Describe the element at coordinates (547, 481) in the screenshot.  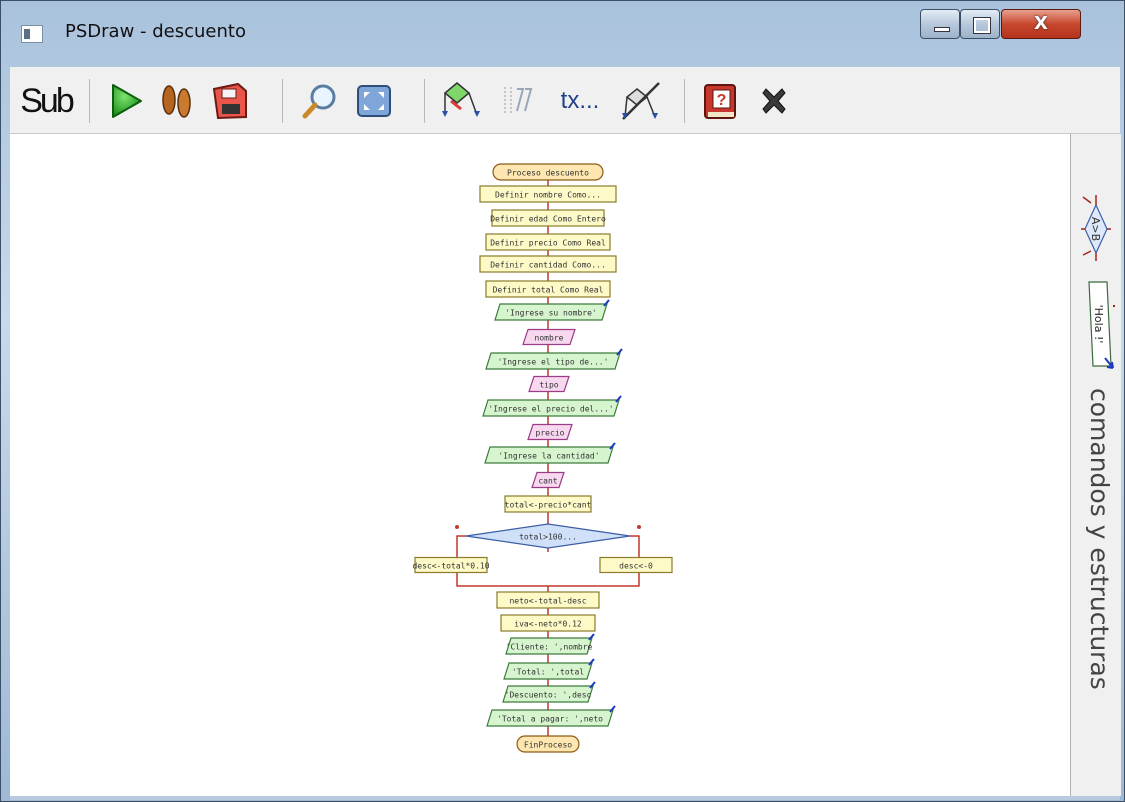
I see `flowchart-node-label: cant` at that location.